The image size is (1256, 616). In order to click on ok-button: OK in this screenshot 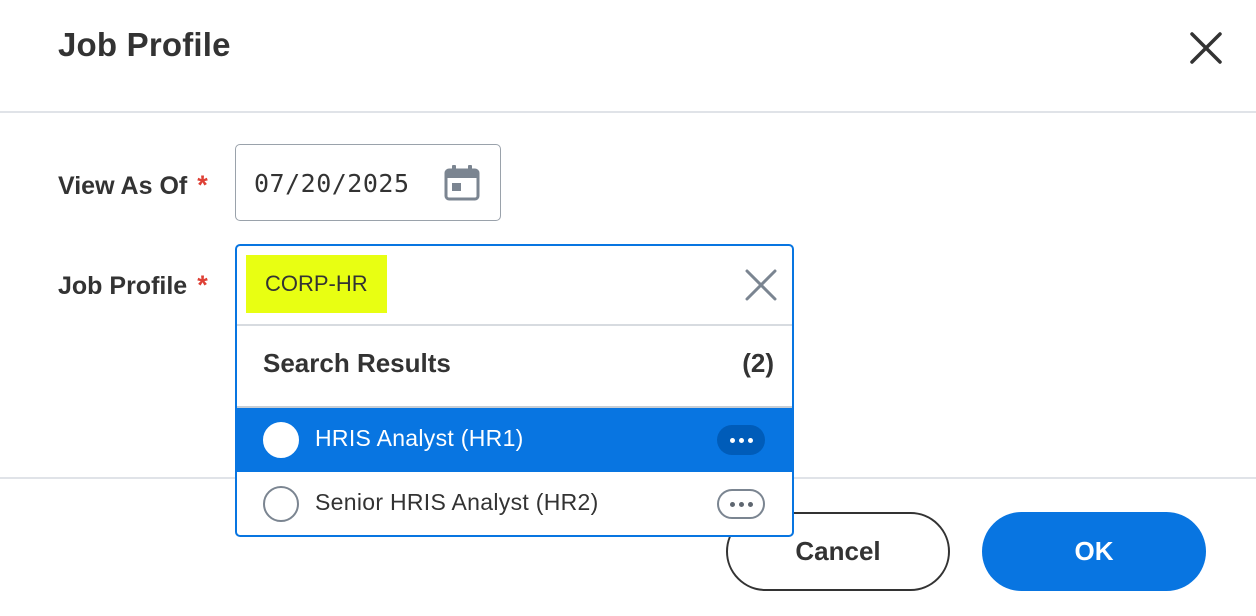, I will do `click(1094, 551)`.